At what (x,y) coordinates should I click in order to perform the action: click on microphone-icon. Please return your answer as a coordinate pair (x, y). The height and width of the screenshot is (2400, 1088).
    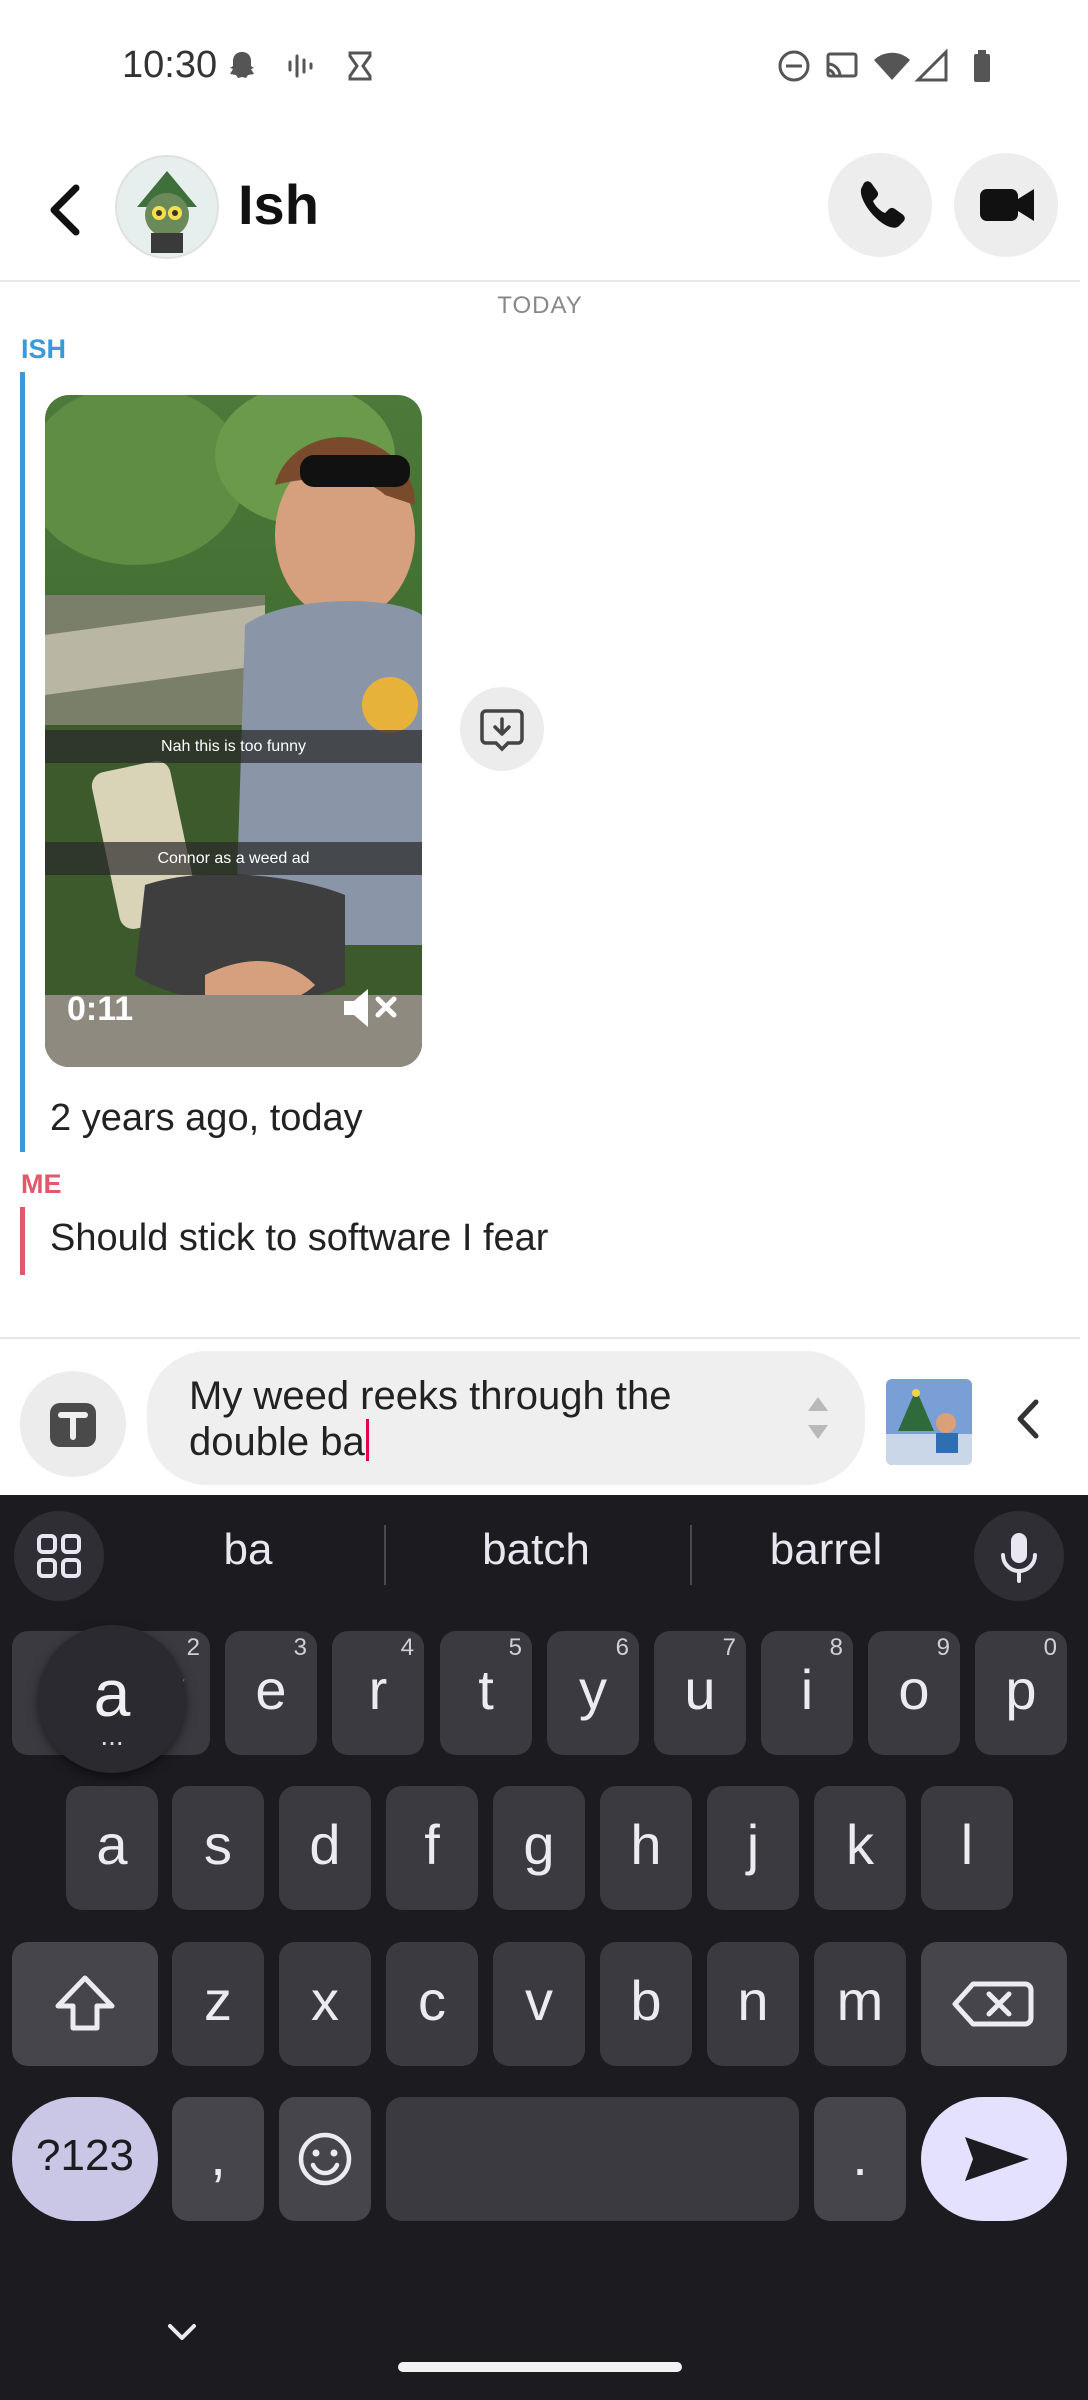
    Looking at the image, I should click on (1019, 1558).